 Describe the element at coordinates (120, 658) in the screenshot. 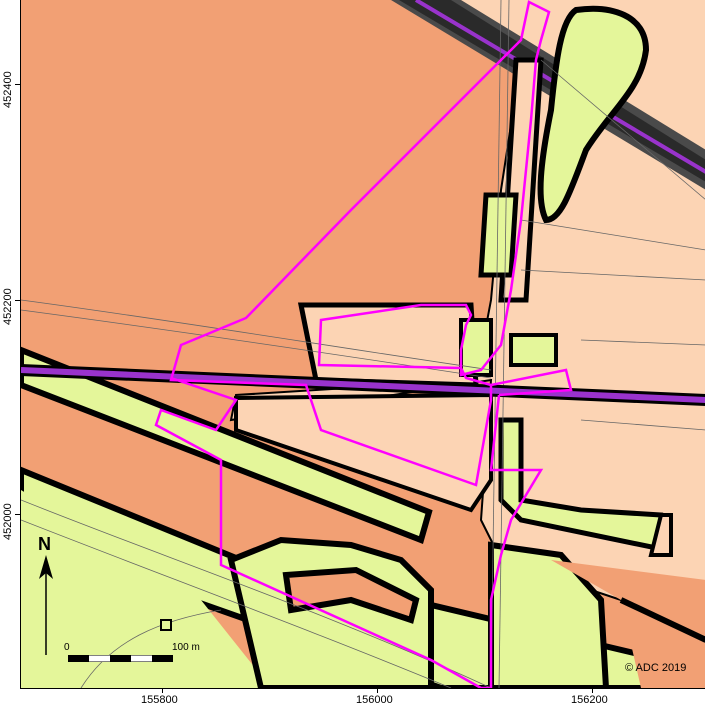

I see `scale-bar` at that location.